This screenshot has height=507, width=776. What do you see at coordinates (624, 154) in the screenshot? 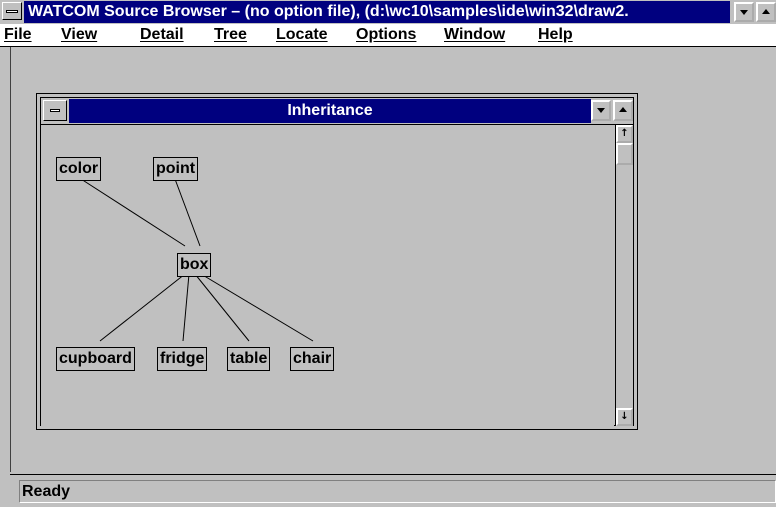
I see `scroll-thumb` at bounding box center [624, 154].